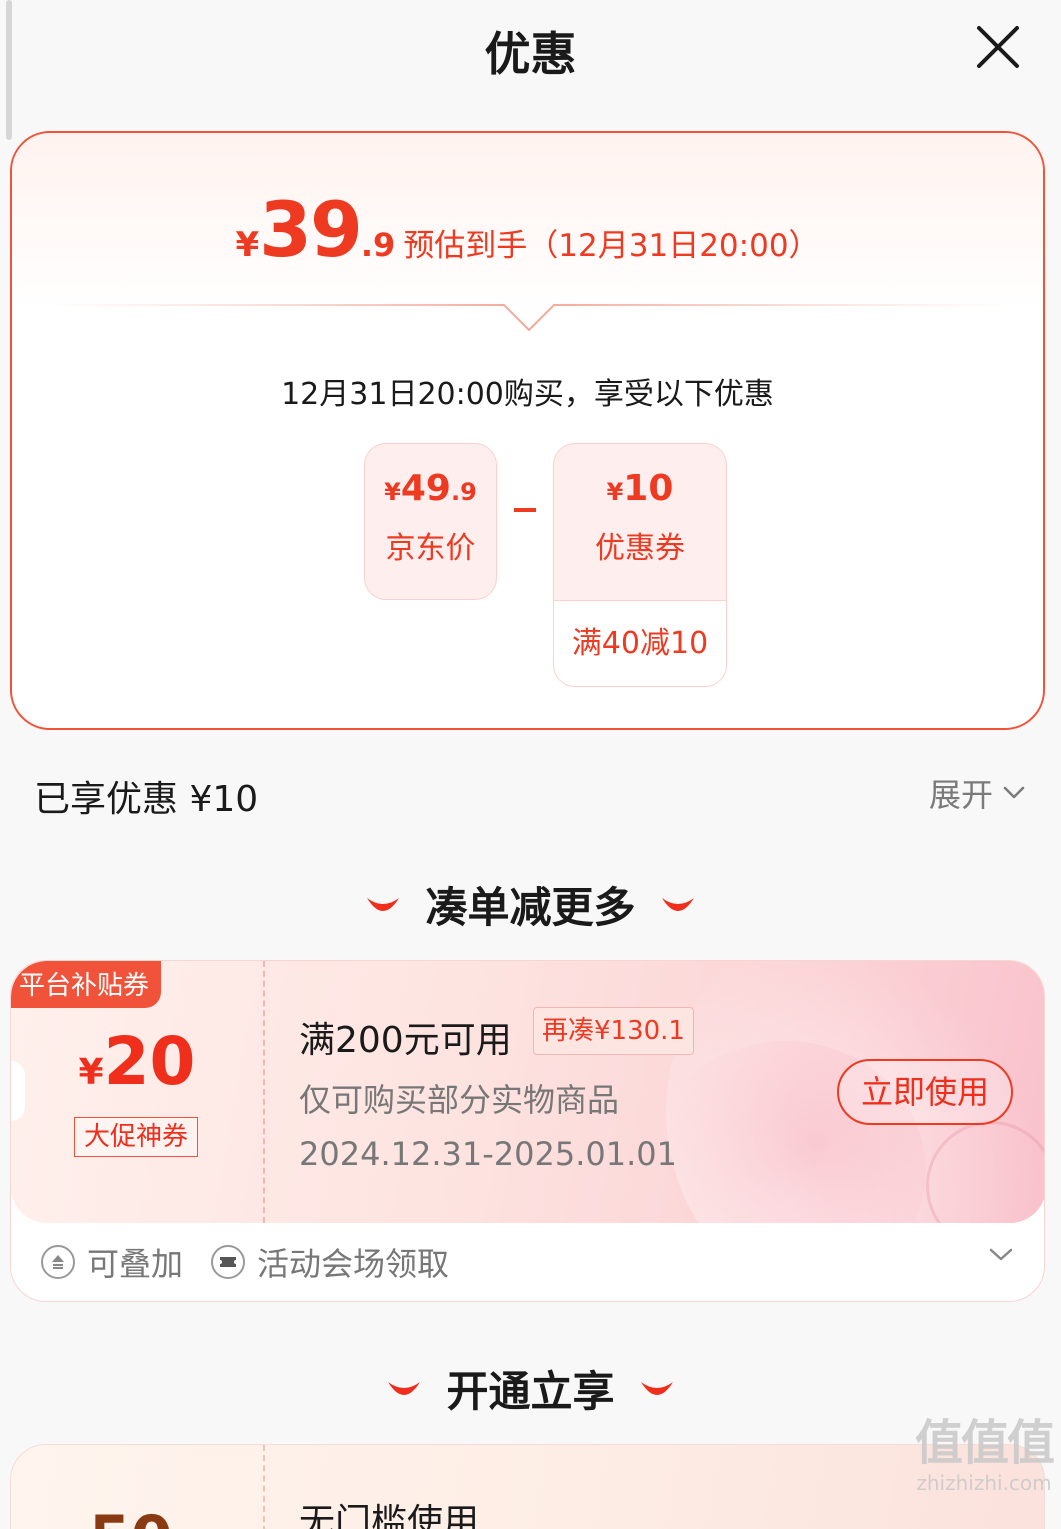  What do you see at coordinates (640, 643) in the screenshot?
I see `coupon-rule: 满40减10` at bounding box center [640, 643].